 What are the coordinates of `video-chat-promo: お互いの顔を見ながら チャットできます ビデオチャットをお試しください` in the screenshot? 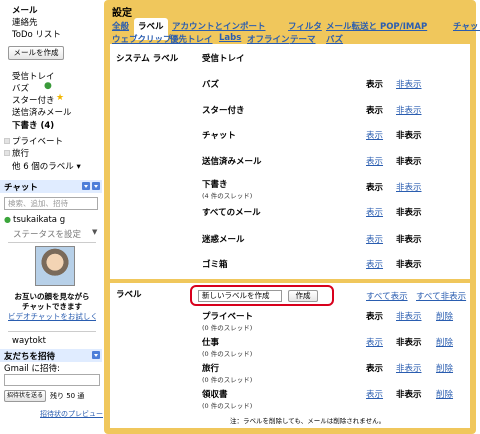 It's located at (52, 287).